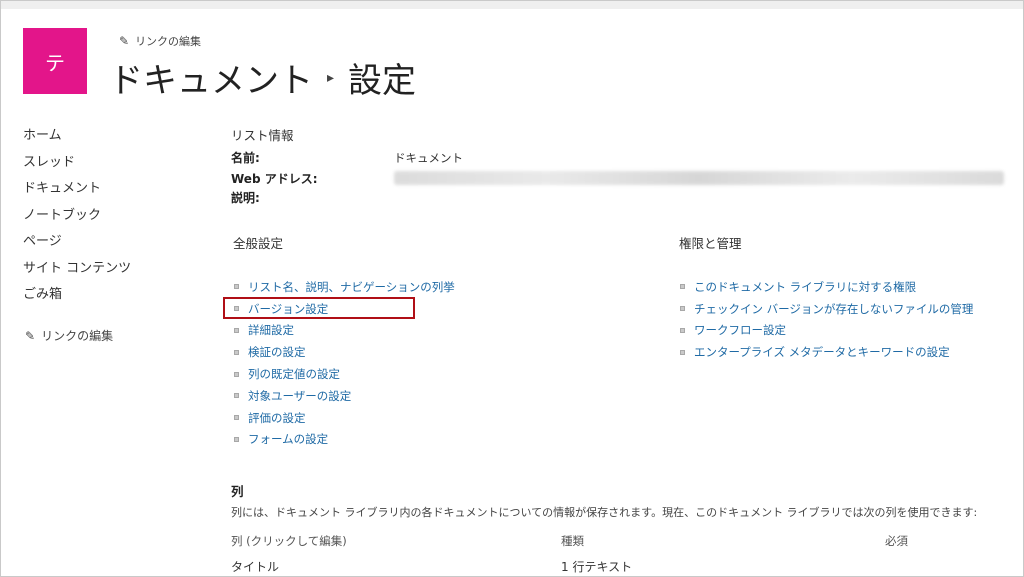 The width and height of the screenshot is (1024, 577). Describe the element at coordinates (288, 439) in the screenshot. I see `link-label: フォームの設定` at that location.